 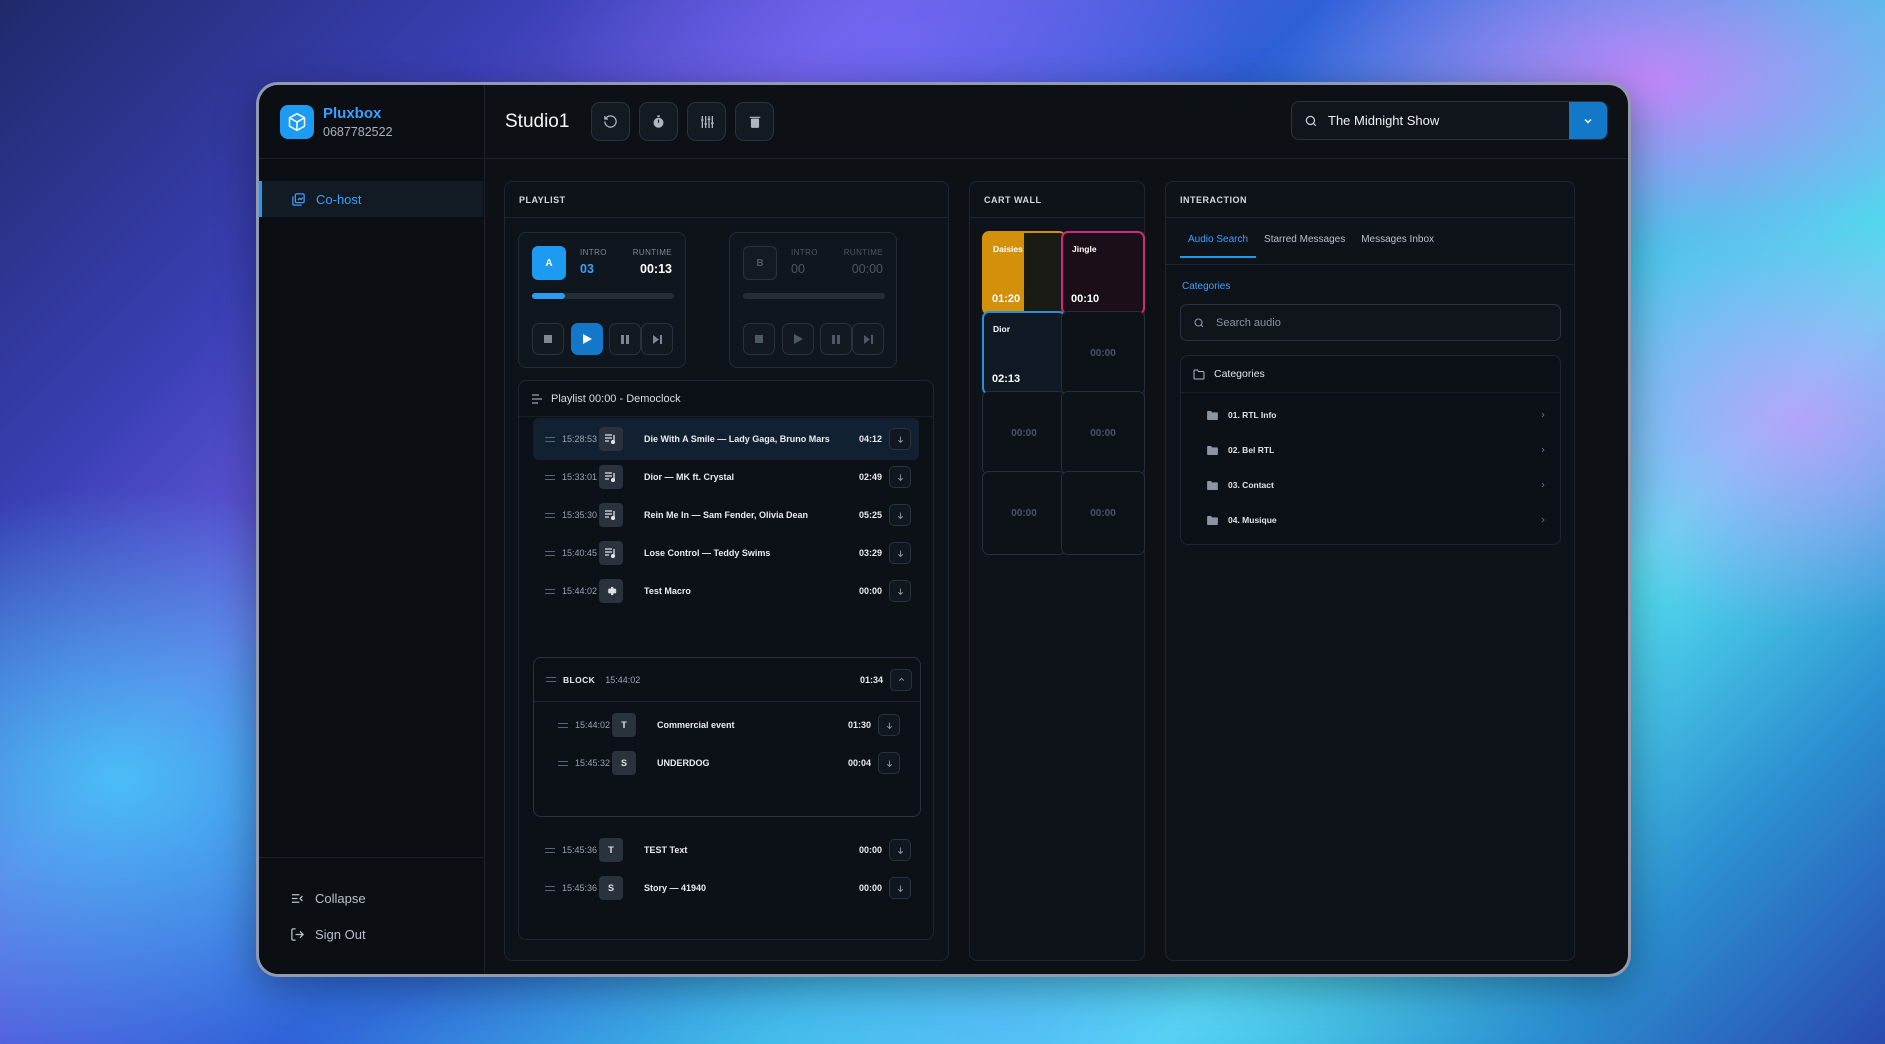 I want to click on gear-icon, so click(x=612, y=591).